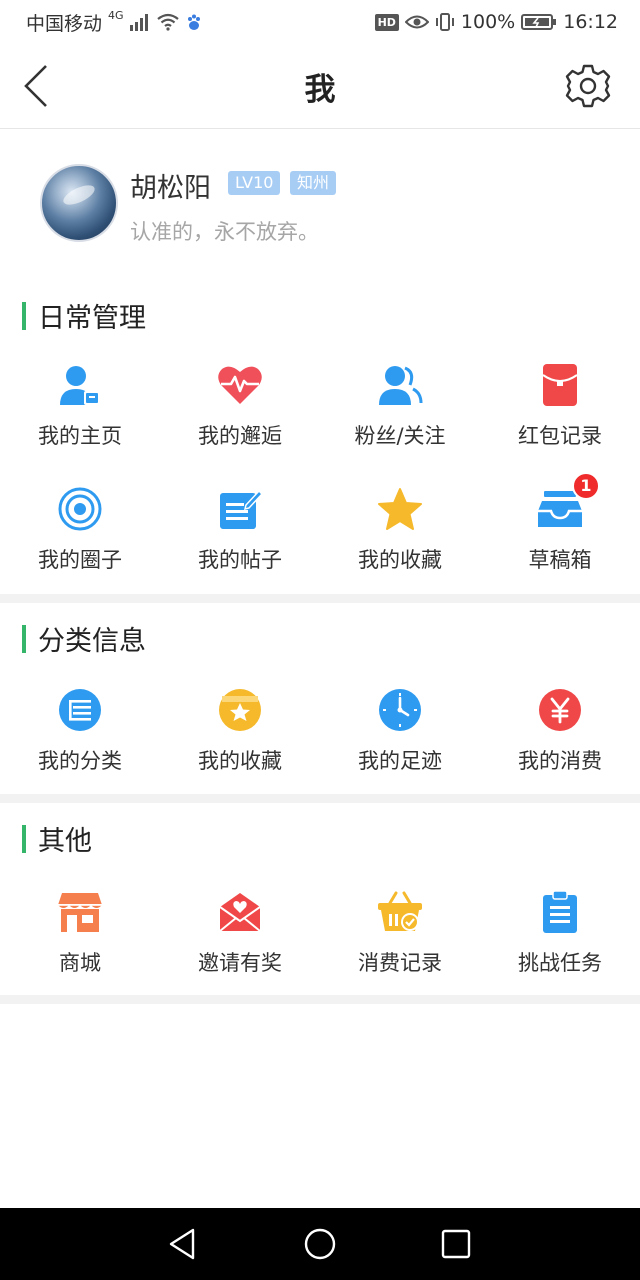 The width and height of the screenshot is (640, 1280). What do you see at coordinates (240, 385) in the screenshot?
I see `heart-pulse-icon` at bounding box center [240, 385].